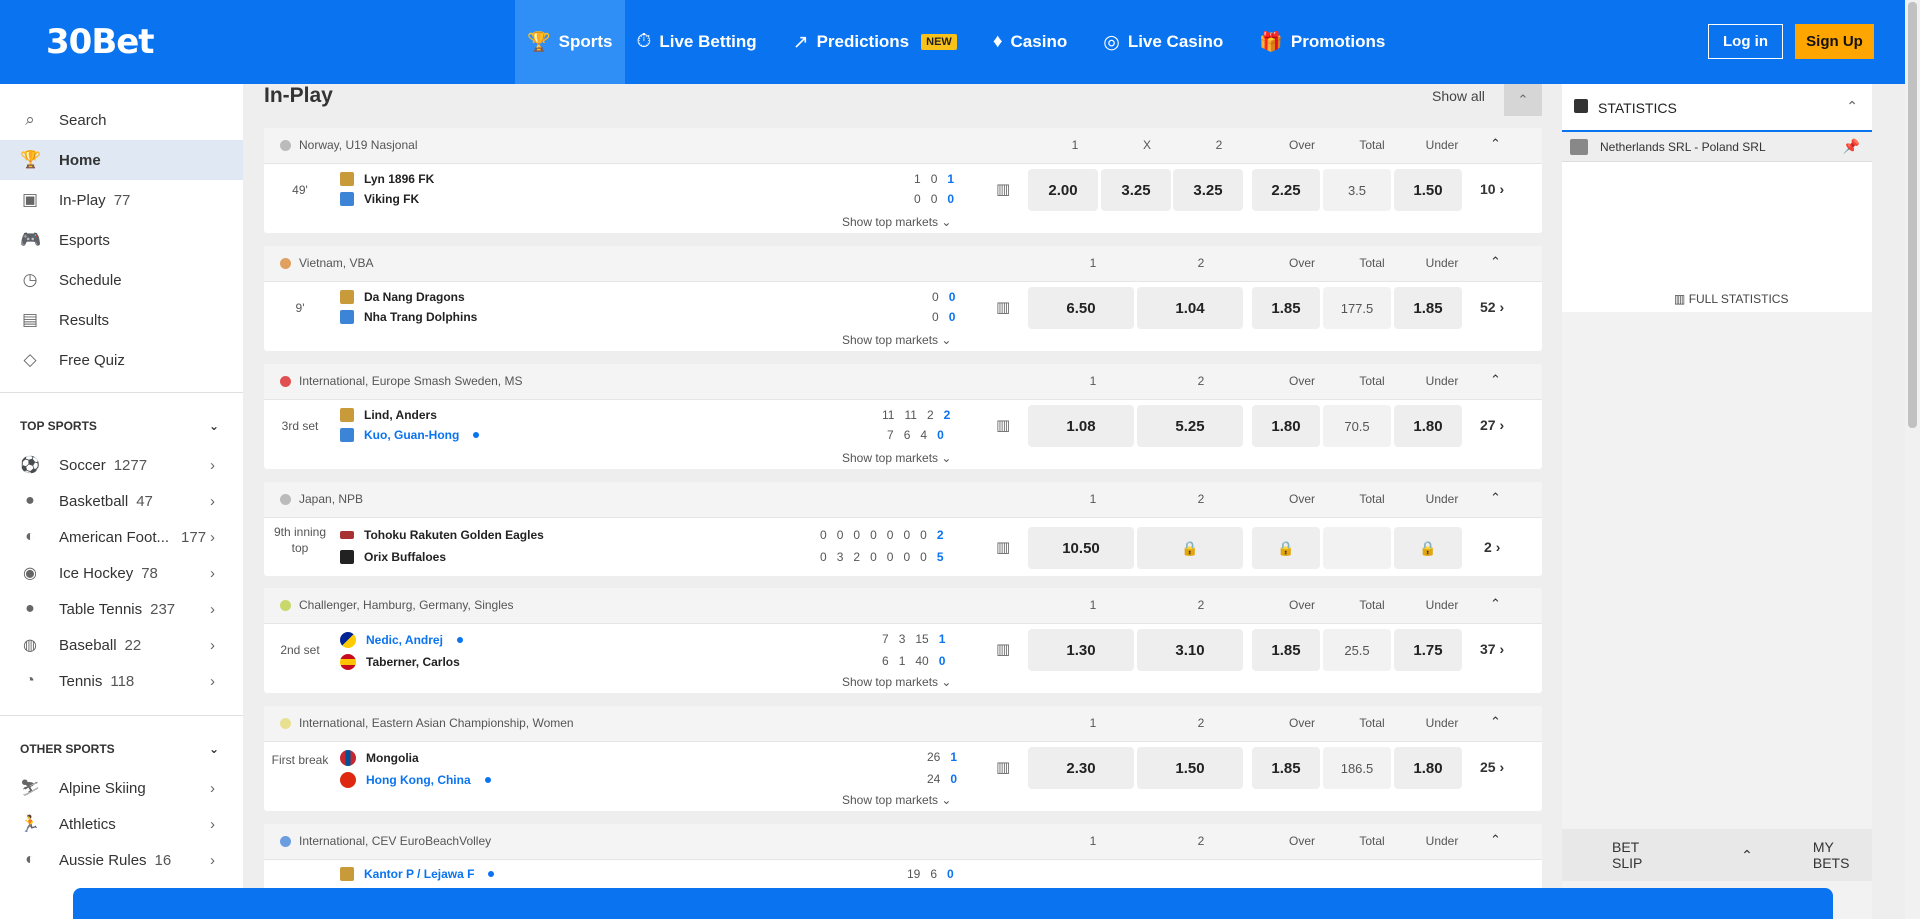 The width and height of the screenshot is (1920, 919). Describe the element at coordinates (379, 199) in the screenshot. I see `team-away: Viking FK` at that location.